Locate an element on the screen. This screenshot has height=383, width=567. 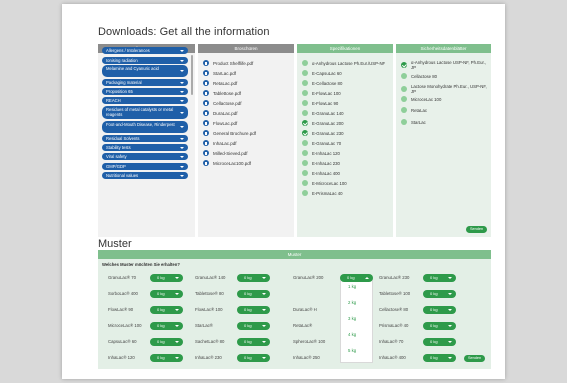
brochure-link: Milled-Sieved.pdf is located at coordinates (225, 153).